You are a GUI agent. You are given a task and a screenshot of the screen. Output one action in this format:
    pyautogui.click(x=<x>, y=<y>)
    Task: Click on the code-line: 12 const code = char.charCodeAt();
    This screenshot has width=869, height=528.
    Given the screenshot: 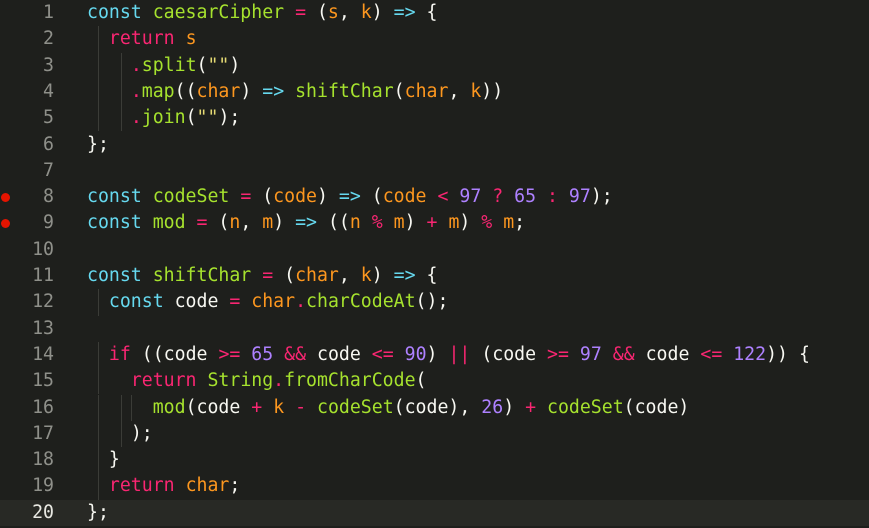 What is the action you would take?
    pyautogui.click(x=434, y=302)
    